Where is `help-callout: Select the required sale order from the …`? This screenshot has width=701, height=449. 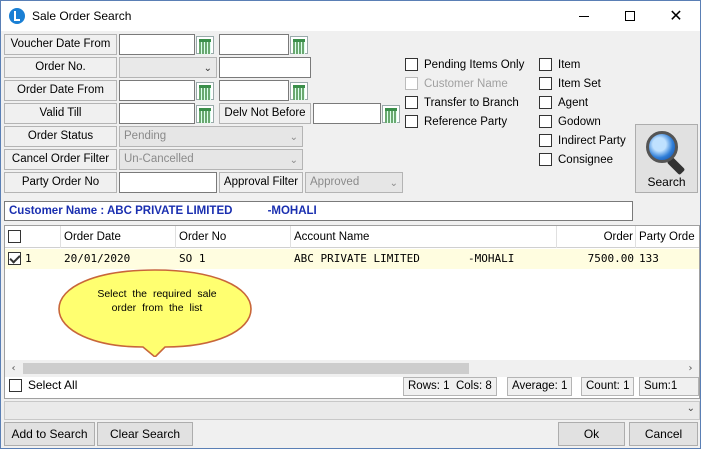 help-callout: Select the required sale order from the … is located at coordinates (155, 312).